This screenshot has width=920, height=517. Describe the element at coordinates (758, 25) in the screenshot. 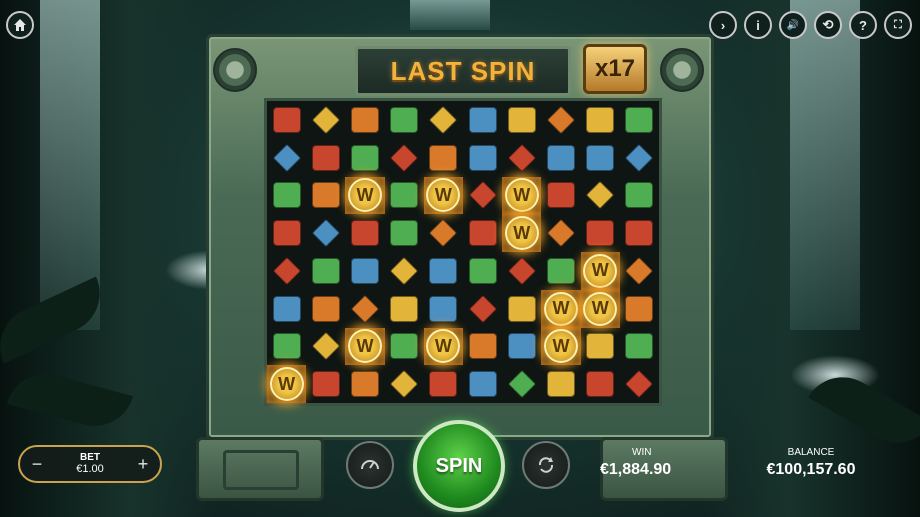

I see `info-icon: i` at that location.